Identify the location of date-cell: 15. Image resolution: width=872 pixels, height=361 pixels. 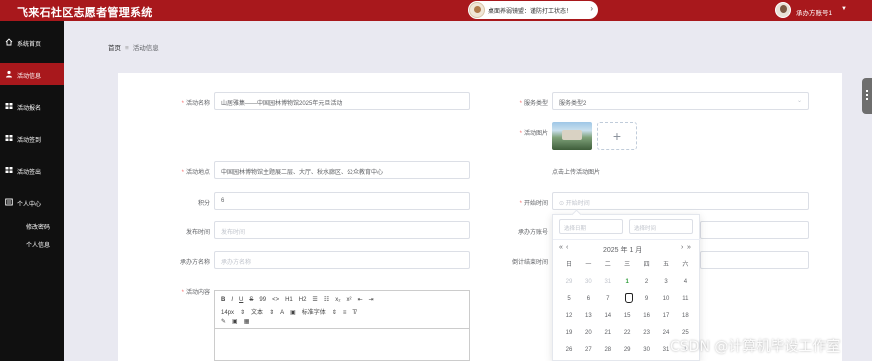
(627, 319).